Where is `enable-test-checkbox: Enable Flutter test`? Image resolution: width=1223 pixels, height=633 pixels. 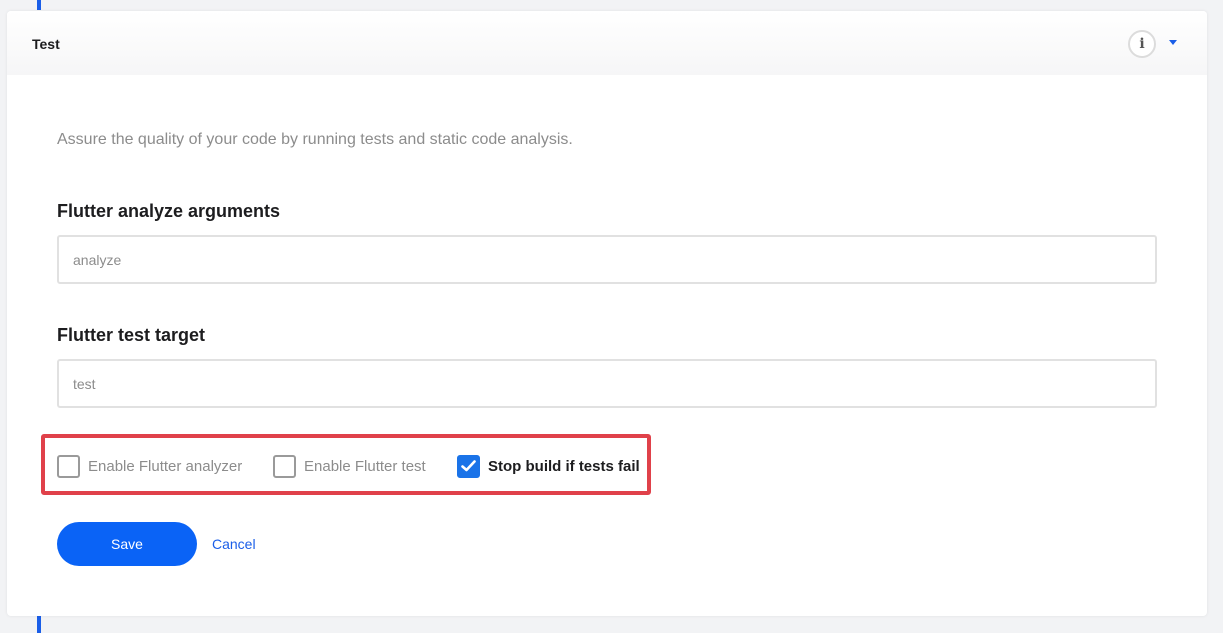
enable-test-checkbox: Enable Flutter test is located at coordinates (349, 466).